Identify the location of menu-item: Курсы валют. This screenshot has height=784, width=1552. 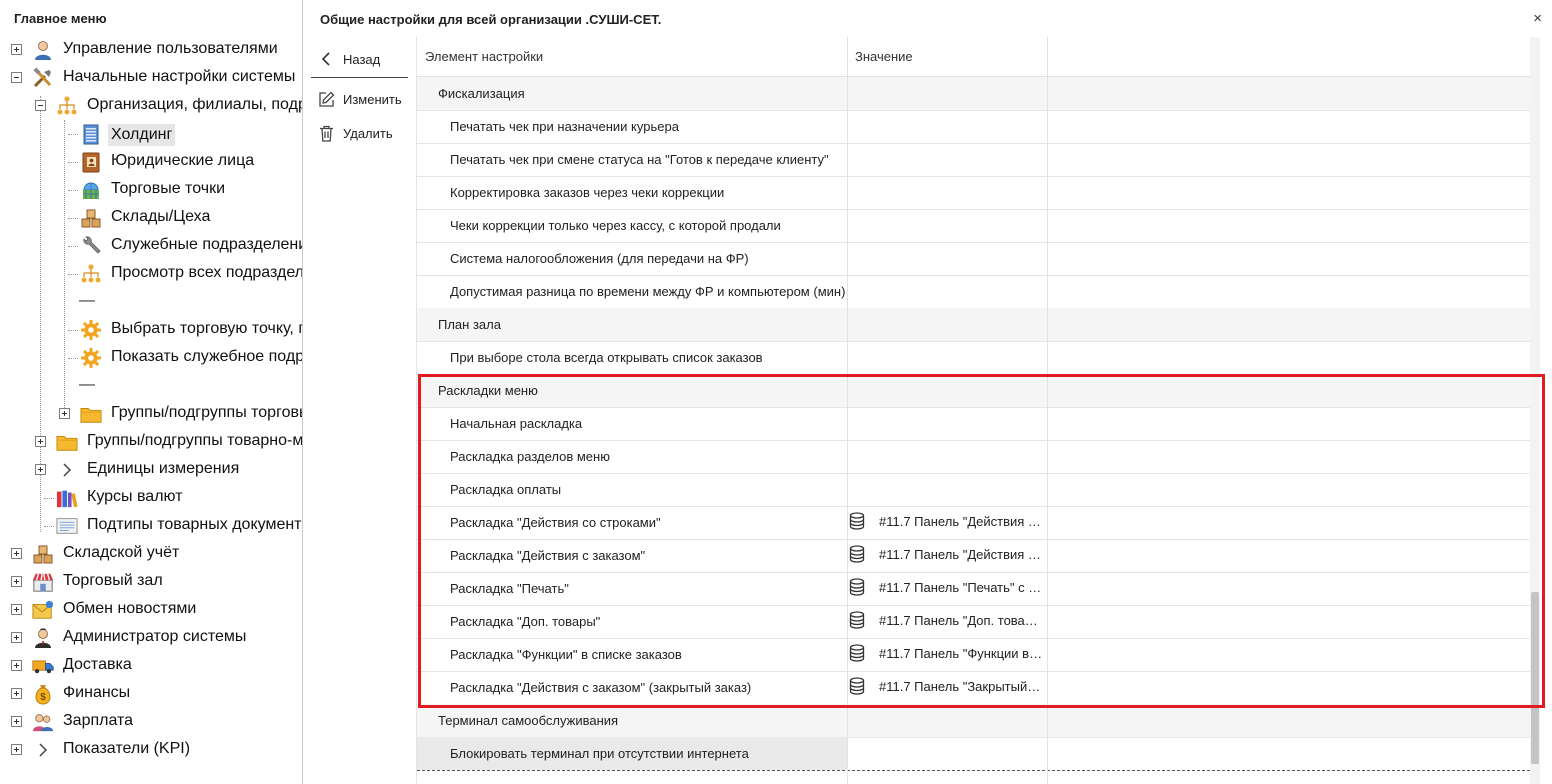
(135, 497).